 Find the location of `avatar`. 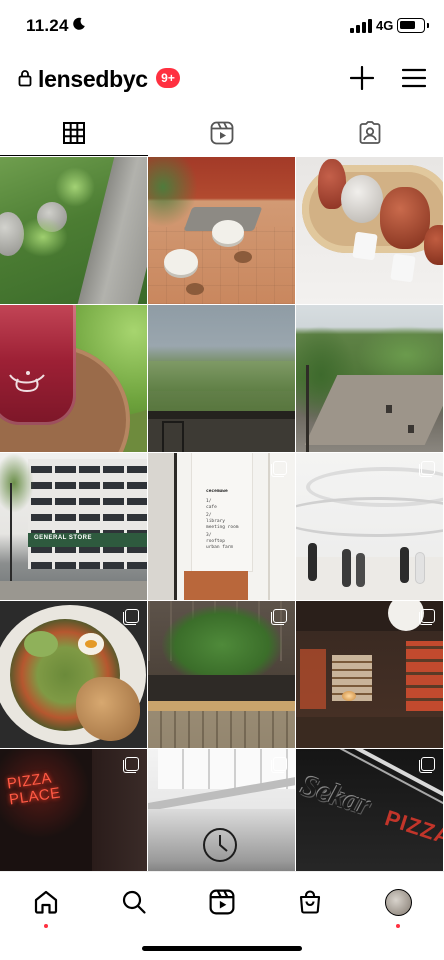

avatar is located at coordinates (398, 902).